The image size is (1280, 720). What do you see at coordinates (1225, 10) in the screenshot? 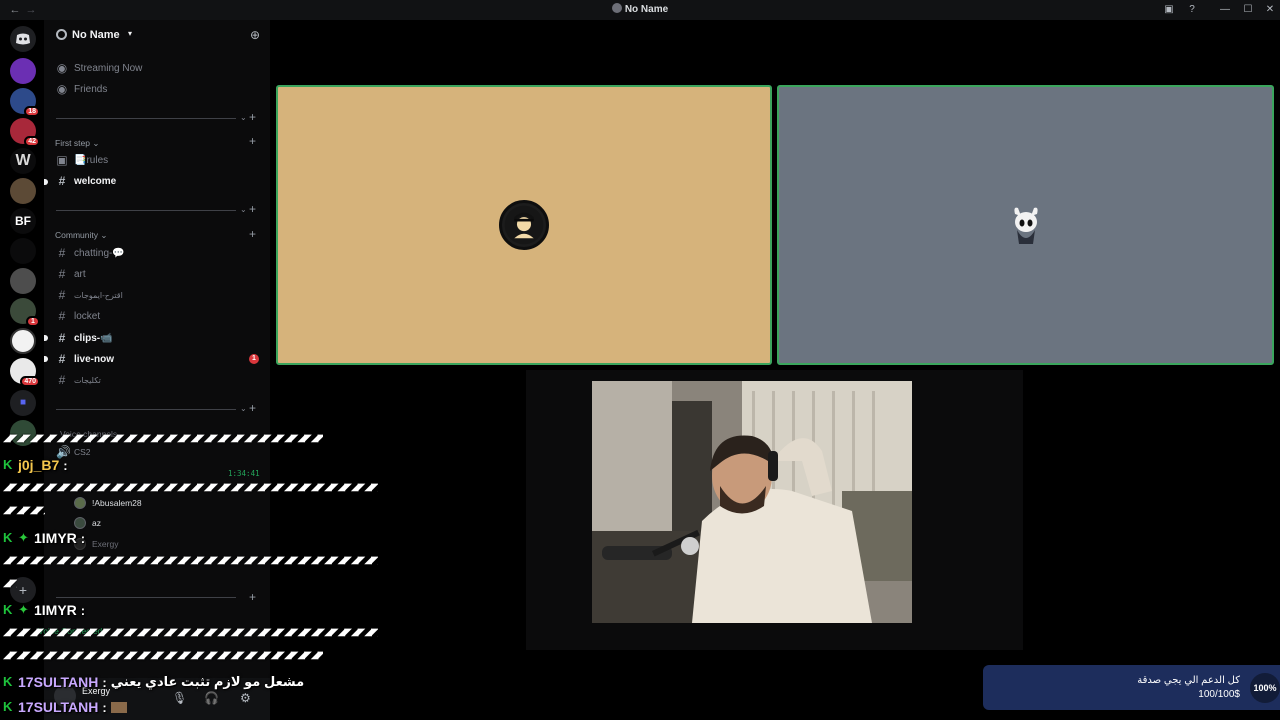
I see `minimize-icon: —` at bounding box center [1225, 10].